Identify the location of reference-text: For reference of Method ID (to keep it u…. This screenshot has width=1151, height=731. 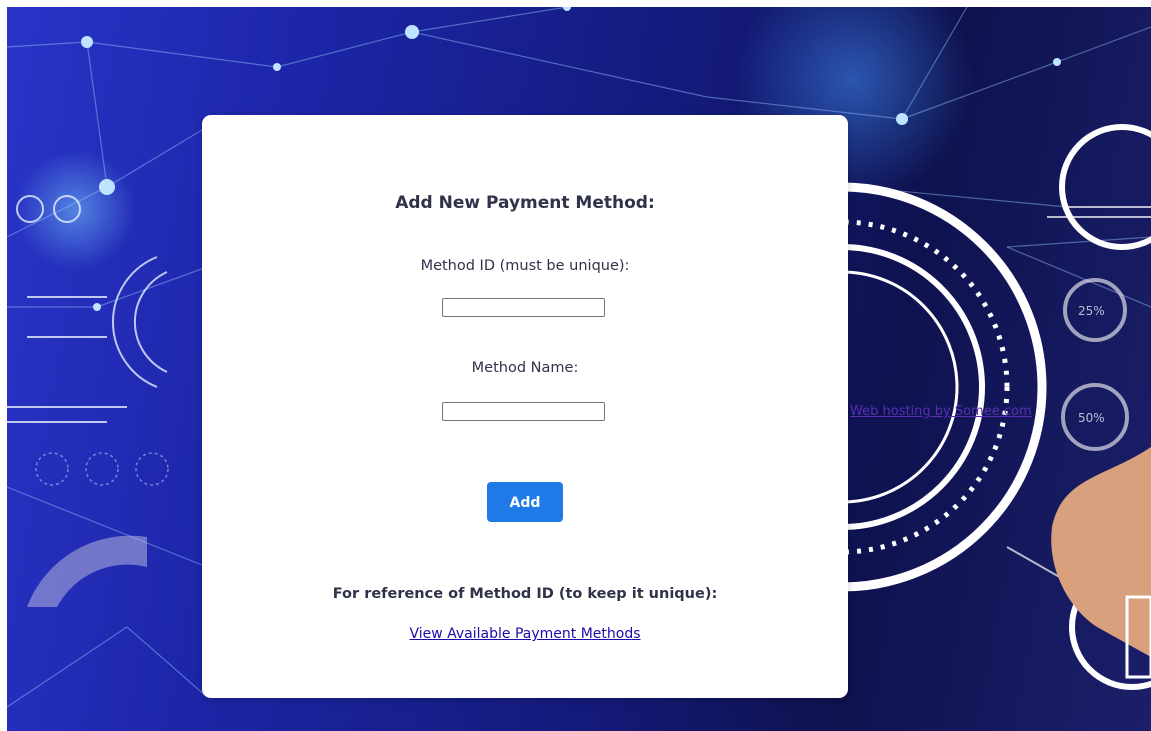
(525, 594).